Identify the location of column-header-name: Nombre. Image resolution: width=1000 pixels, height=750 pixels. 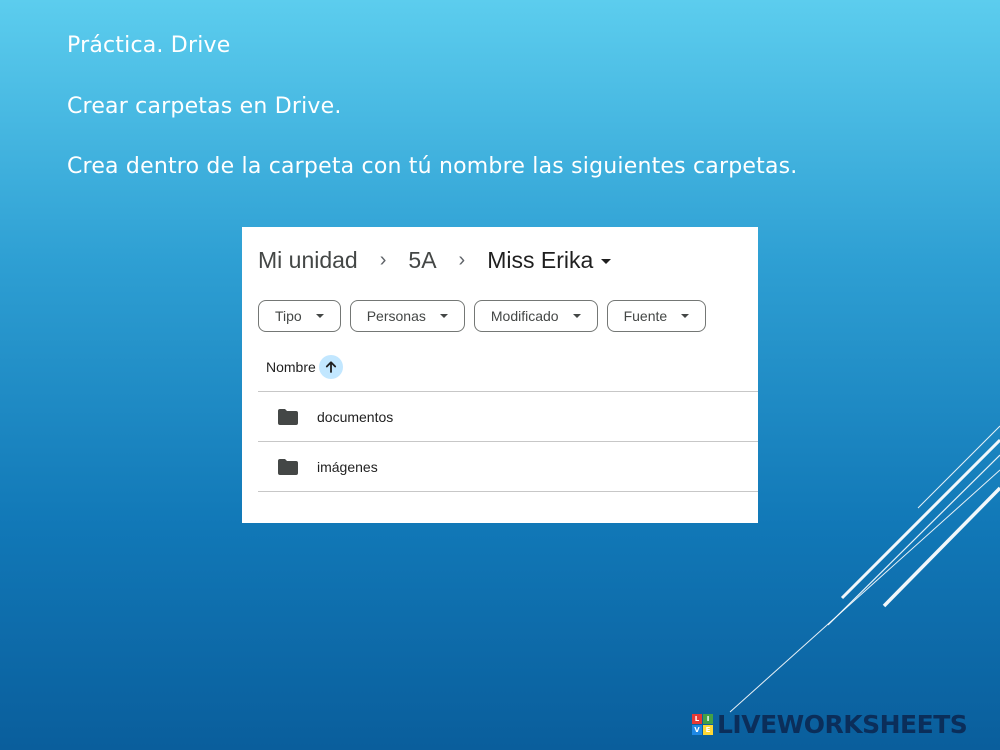
(304, 367).